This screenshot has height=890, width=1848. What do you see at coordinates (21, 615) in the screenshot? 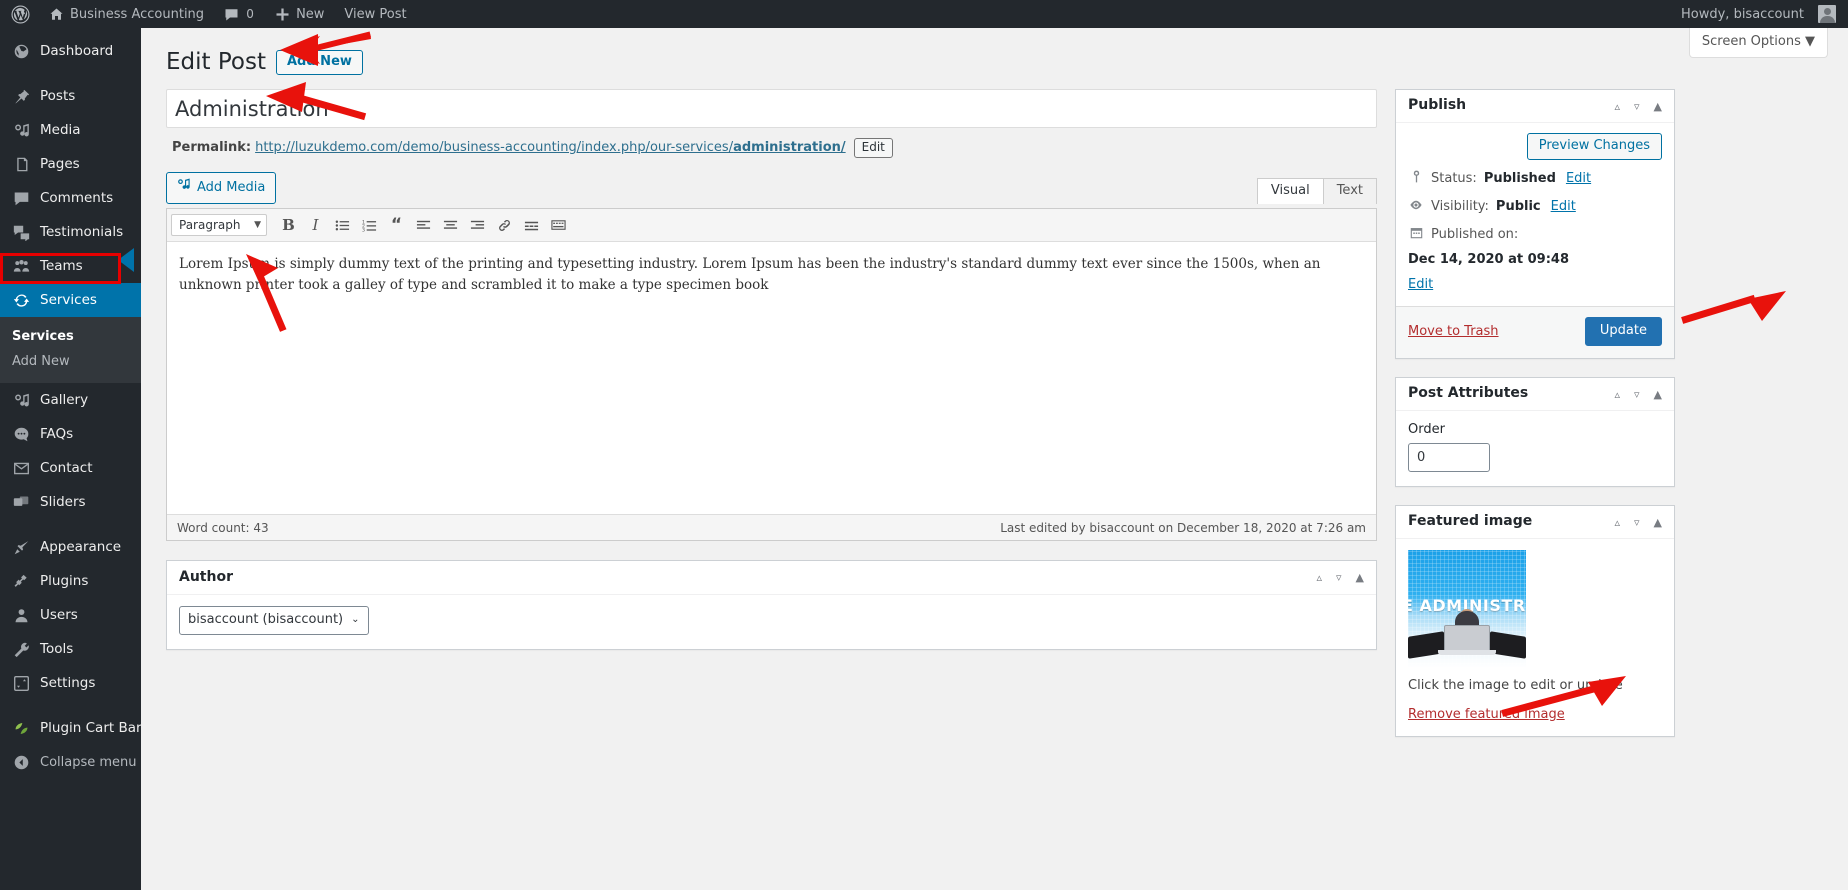
I see `users-icon` at bounding box center [21, 615].